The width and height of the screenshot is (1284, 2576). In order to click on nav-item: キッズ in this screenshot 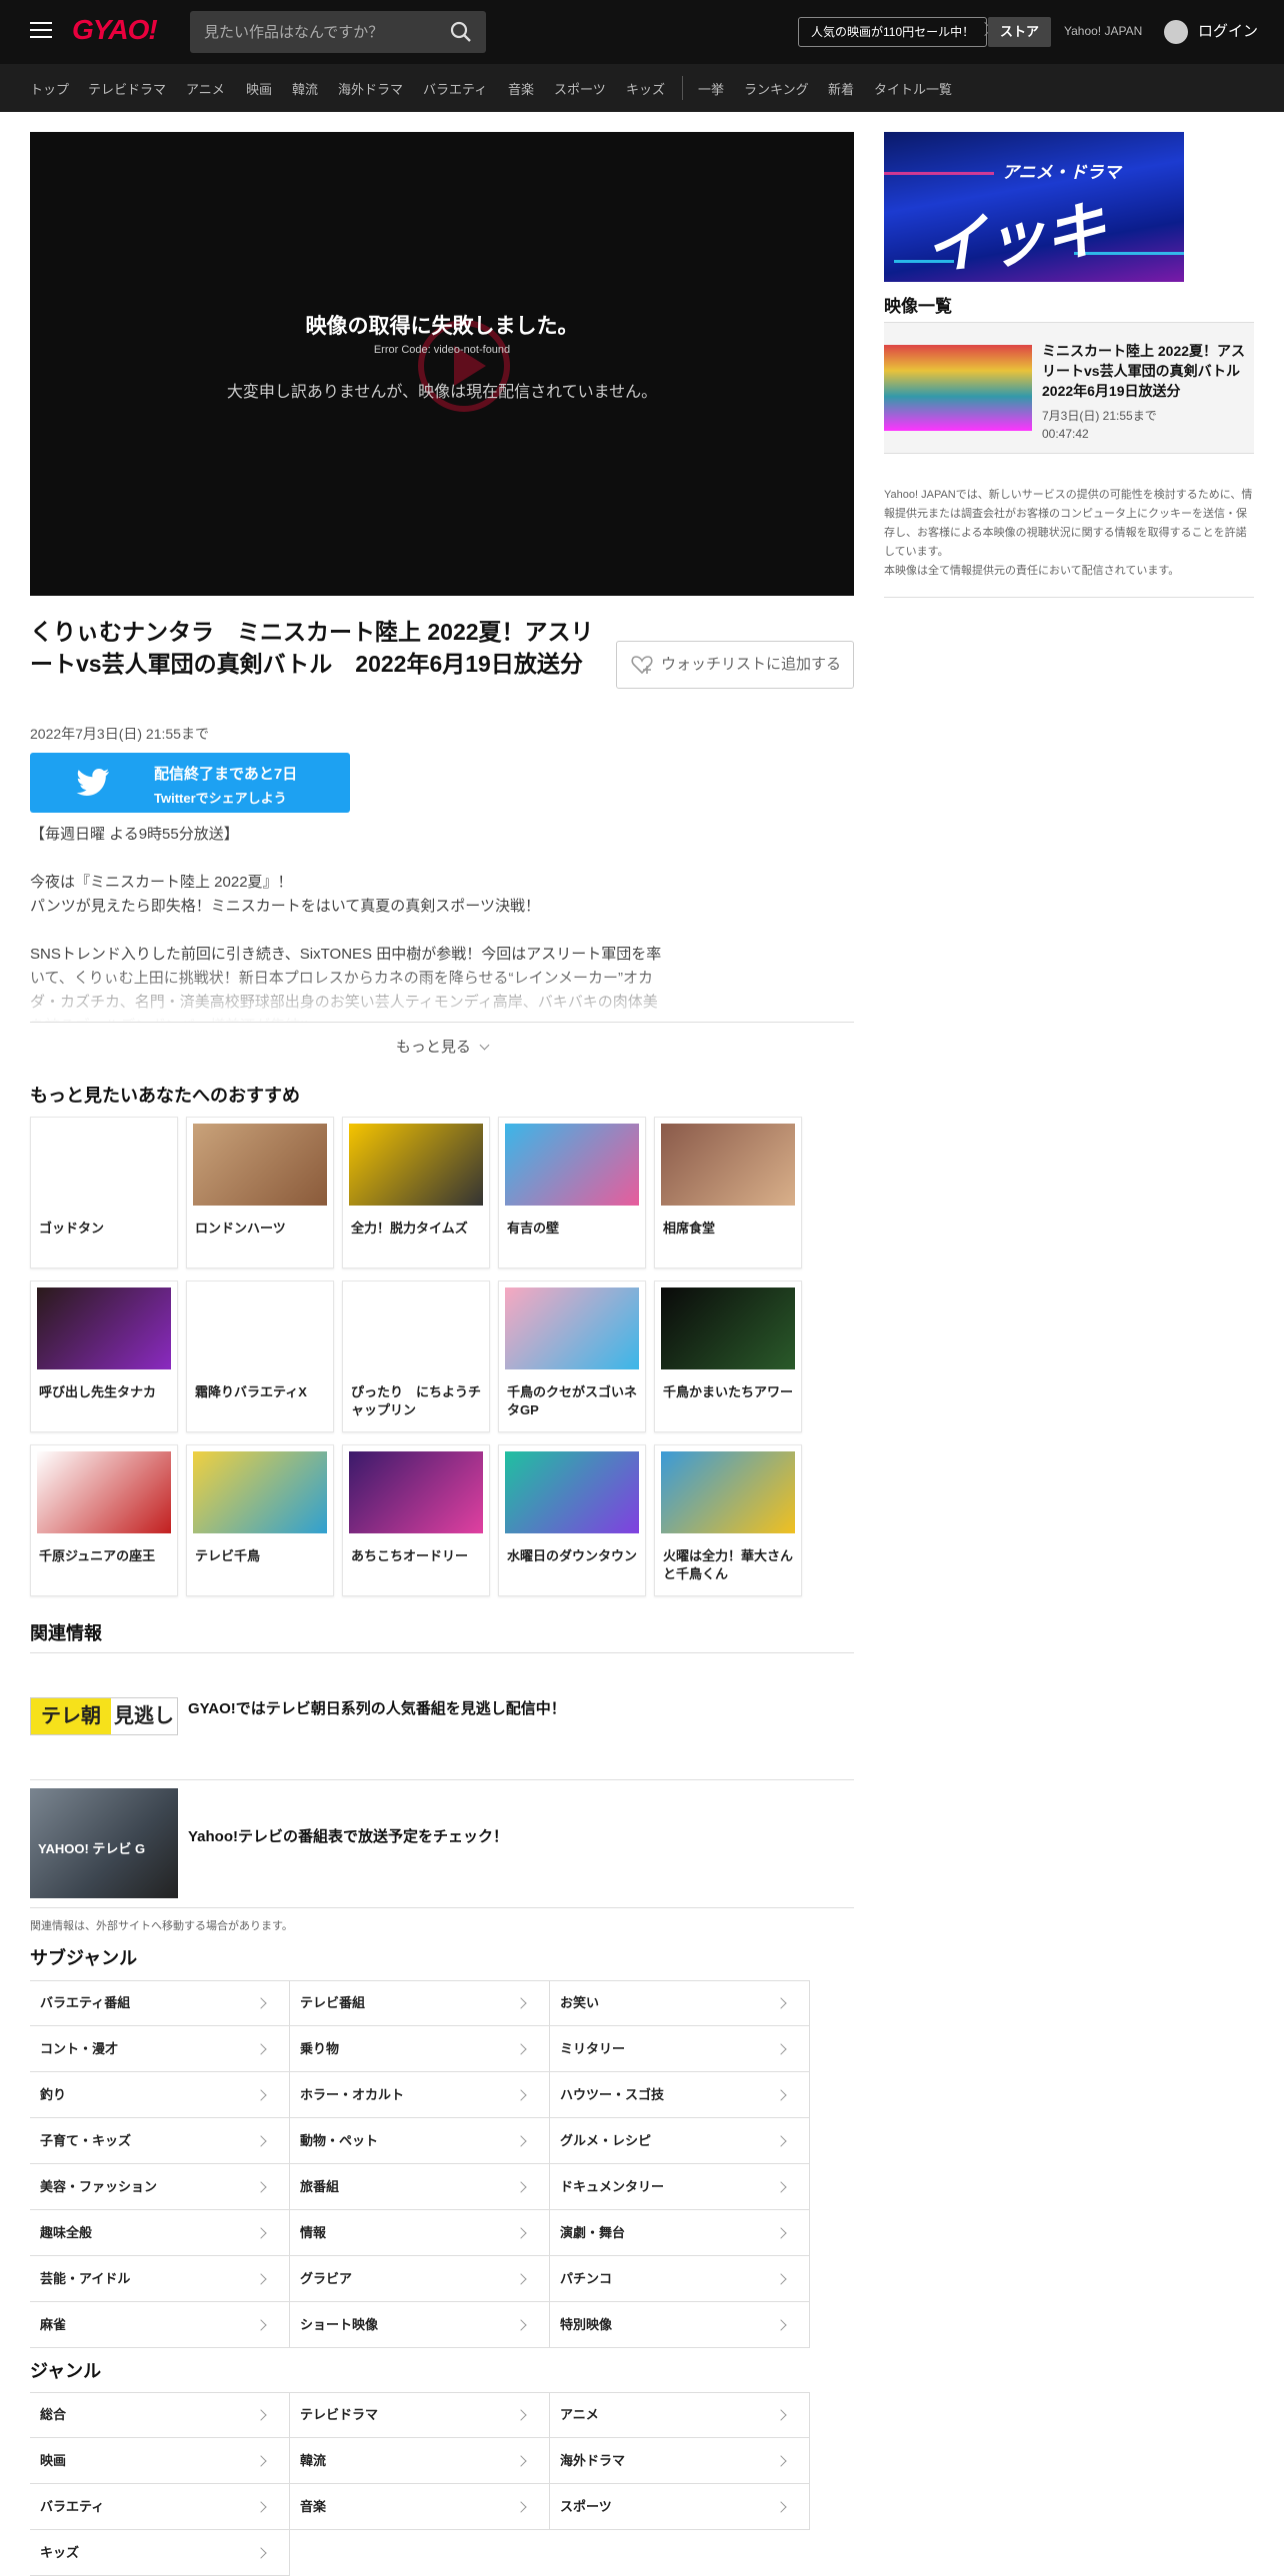, I will do `click(645, 88)`.